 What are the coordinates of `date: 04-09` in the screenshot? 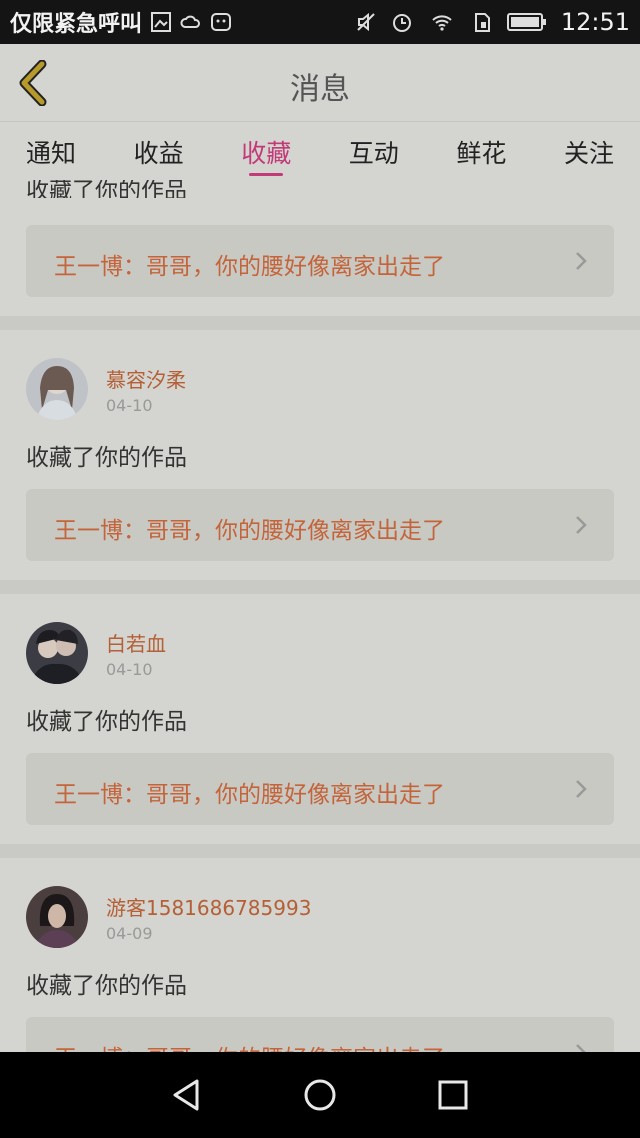 It's located at (129, 933).